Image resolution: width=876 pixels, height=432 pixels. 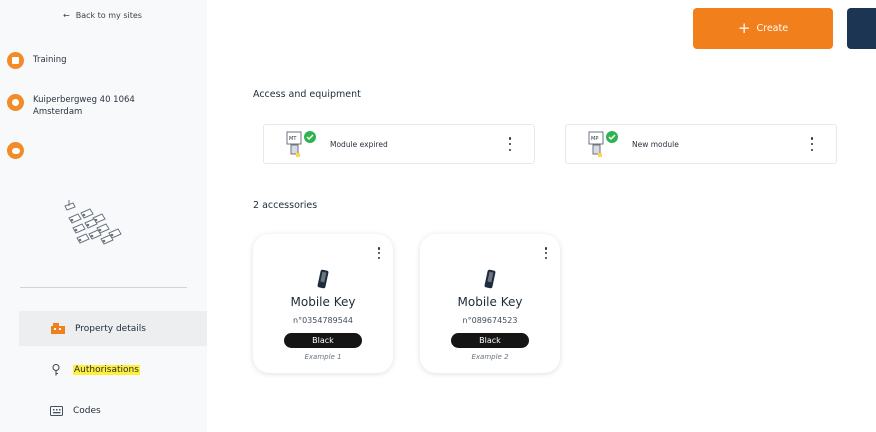 I want to click on sidebar-divider, so click(x=103, y=287).